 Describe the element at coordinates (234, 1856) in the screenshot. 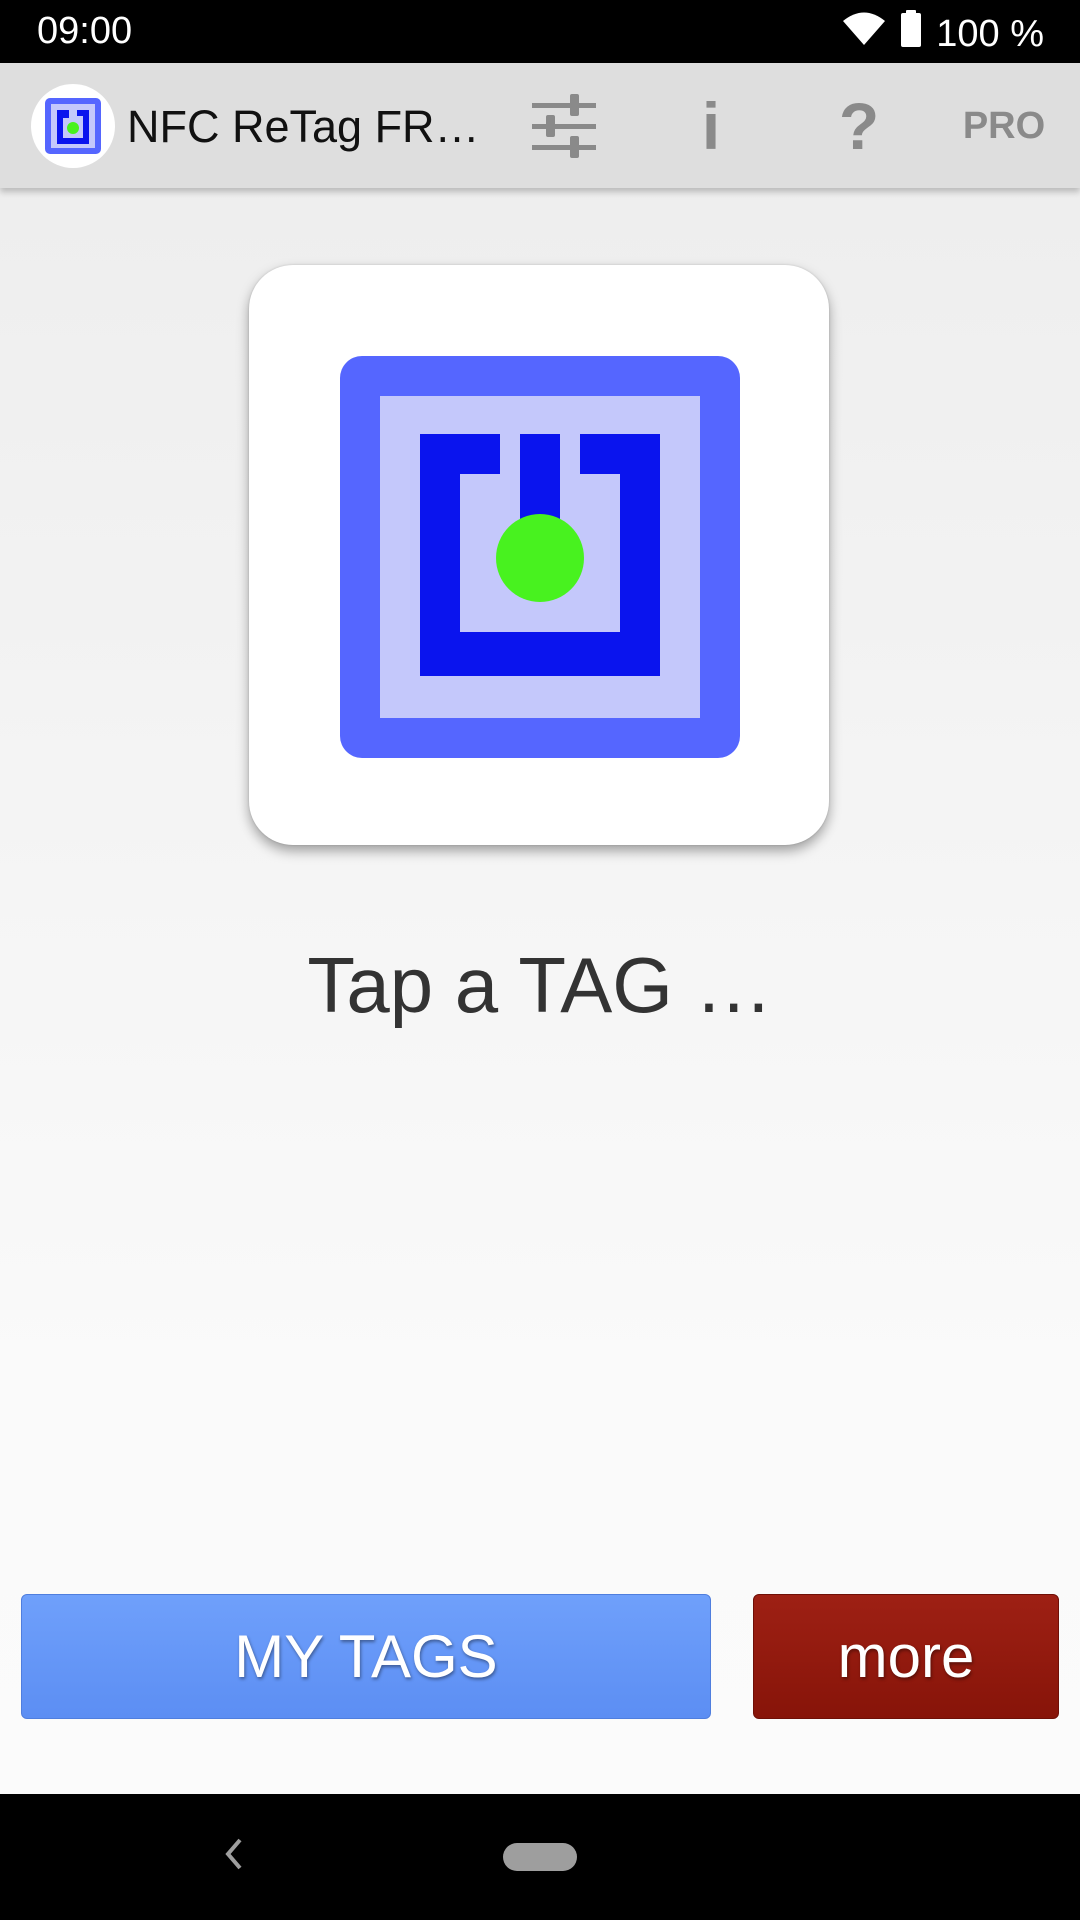

I see `back-icon` at that location.